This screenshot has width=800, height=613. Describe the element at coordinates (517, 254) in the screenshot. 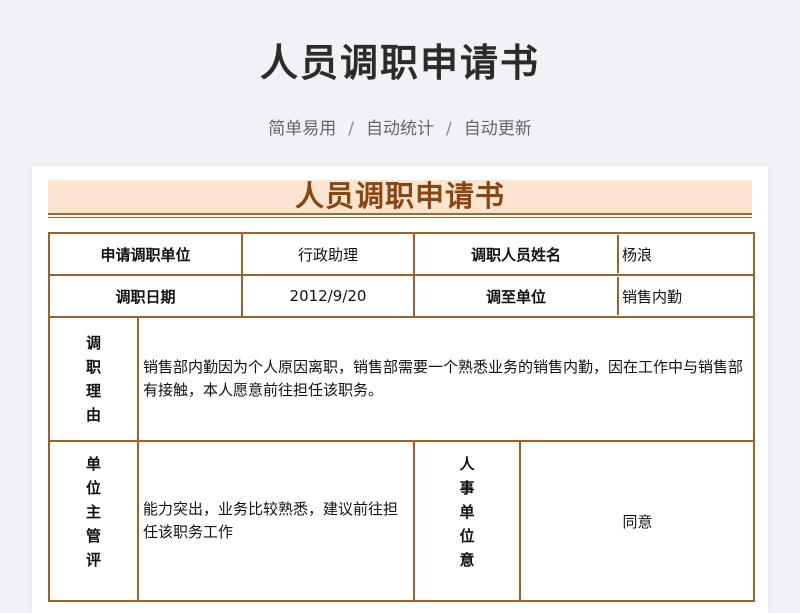

I see `person-name-label: 调职人员姓名` at that location.